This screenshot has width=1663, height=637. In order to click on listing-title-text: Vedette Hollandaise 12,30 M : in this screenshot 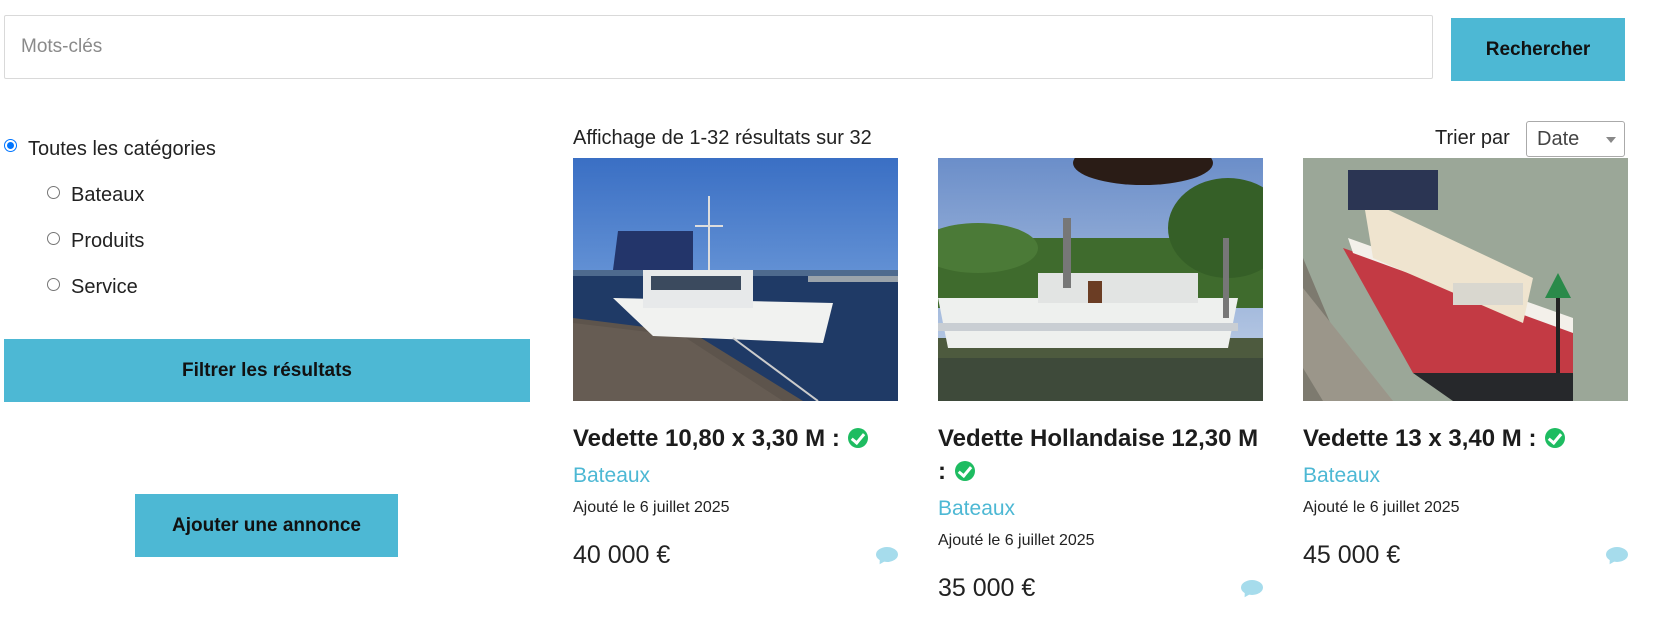, I will do `click(1098, 455)`.